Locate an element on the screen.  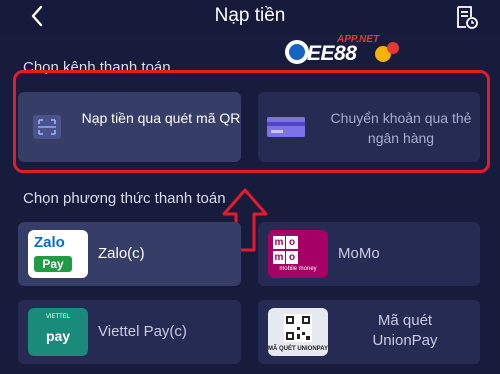
momo-logo: m o m o mobile money is located at coordinates (298, 254).